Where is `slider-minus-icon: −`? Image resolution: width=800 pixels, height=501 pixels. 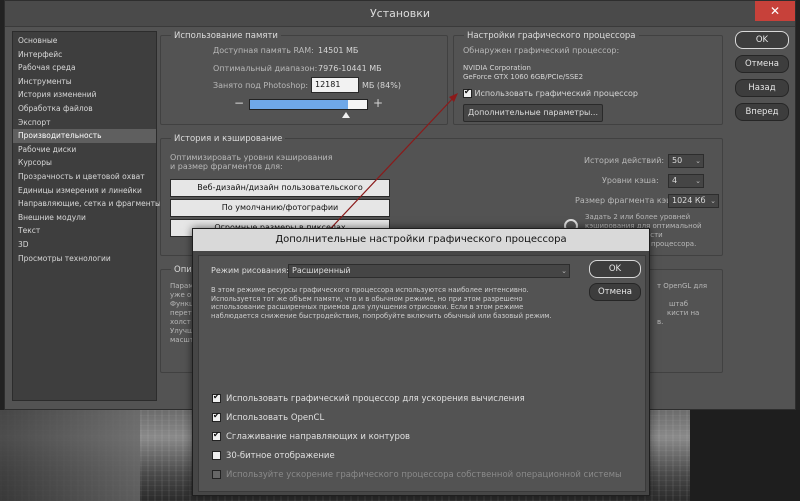 slider-minus-icon: − is located at coordinates (239, 103).